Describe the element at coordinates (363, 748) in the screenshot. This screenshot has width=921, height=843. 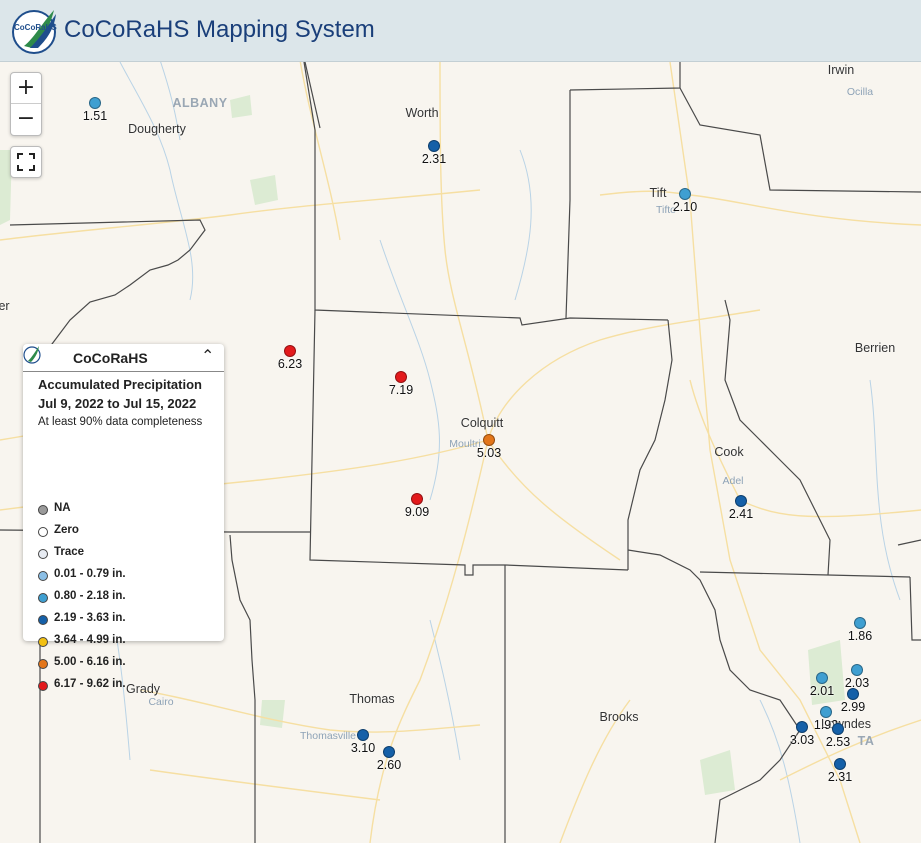
I see `observation-value-label: 3.10` at that location.